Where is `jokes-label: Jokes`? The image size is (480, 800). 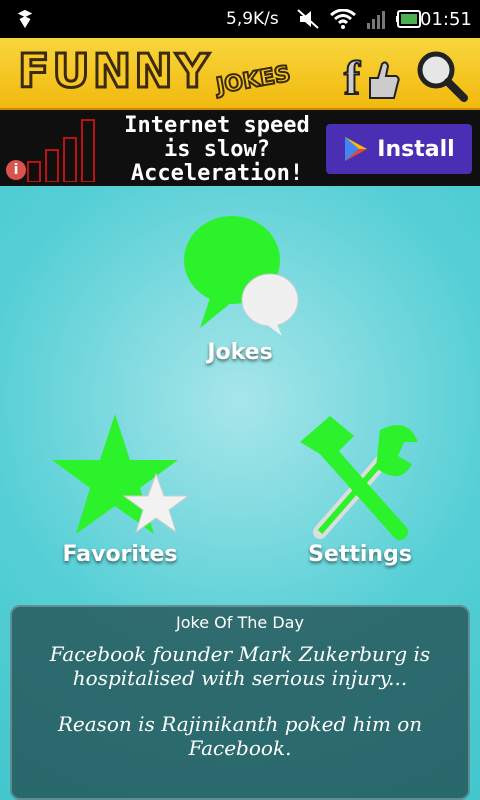 jokes-label: Jokes is located at coordinates (240, 352).